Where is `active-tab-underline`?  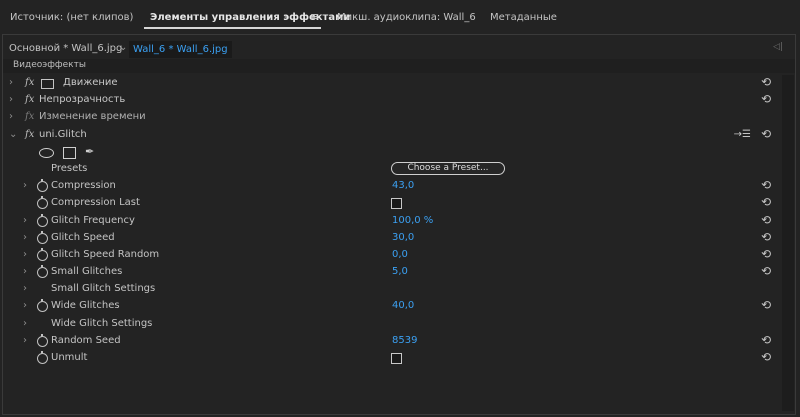 active-tab-underline is located at coordinates (232, 28).